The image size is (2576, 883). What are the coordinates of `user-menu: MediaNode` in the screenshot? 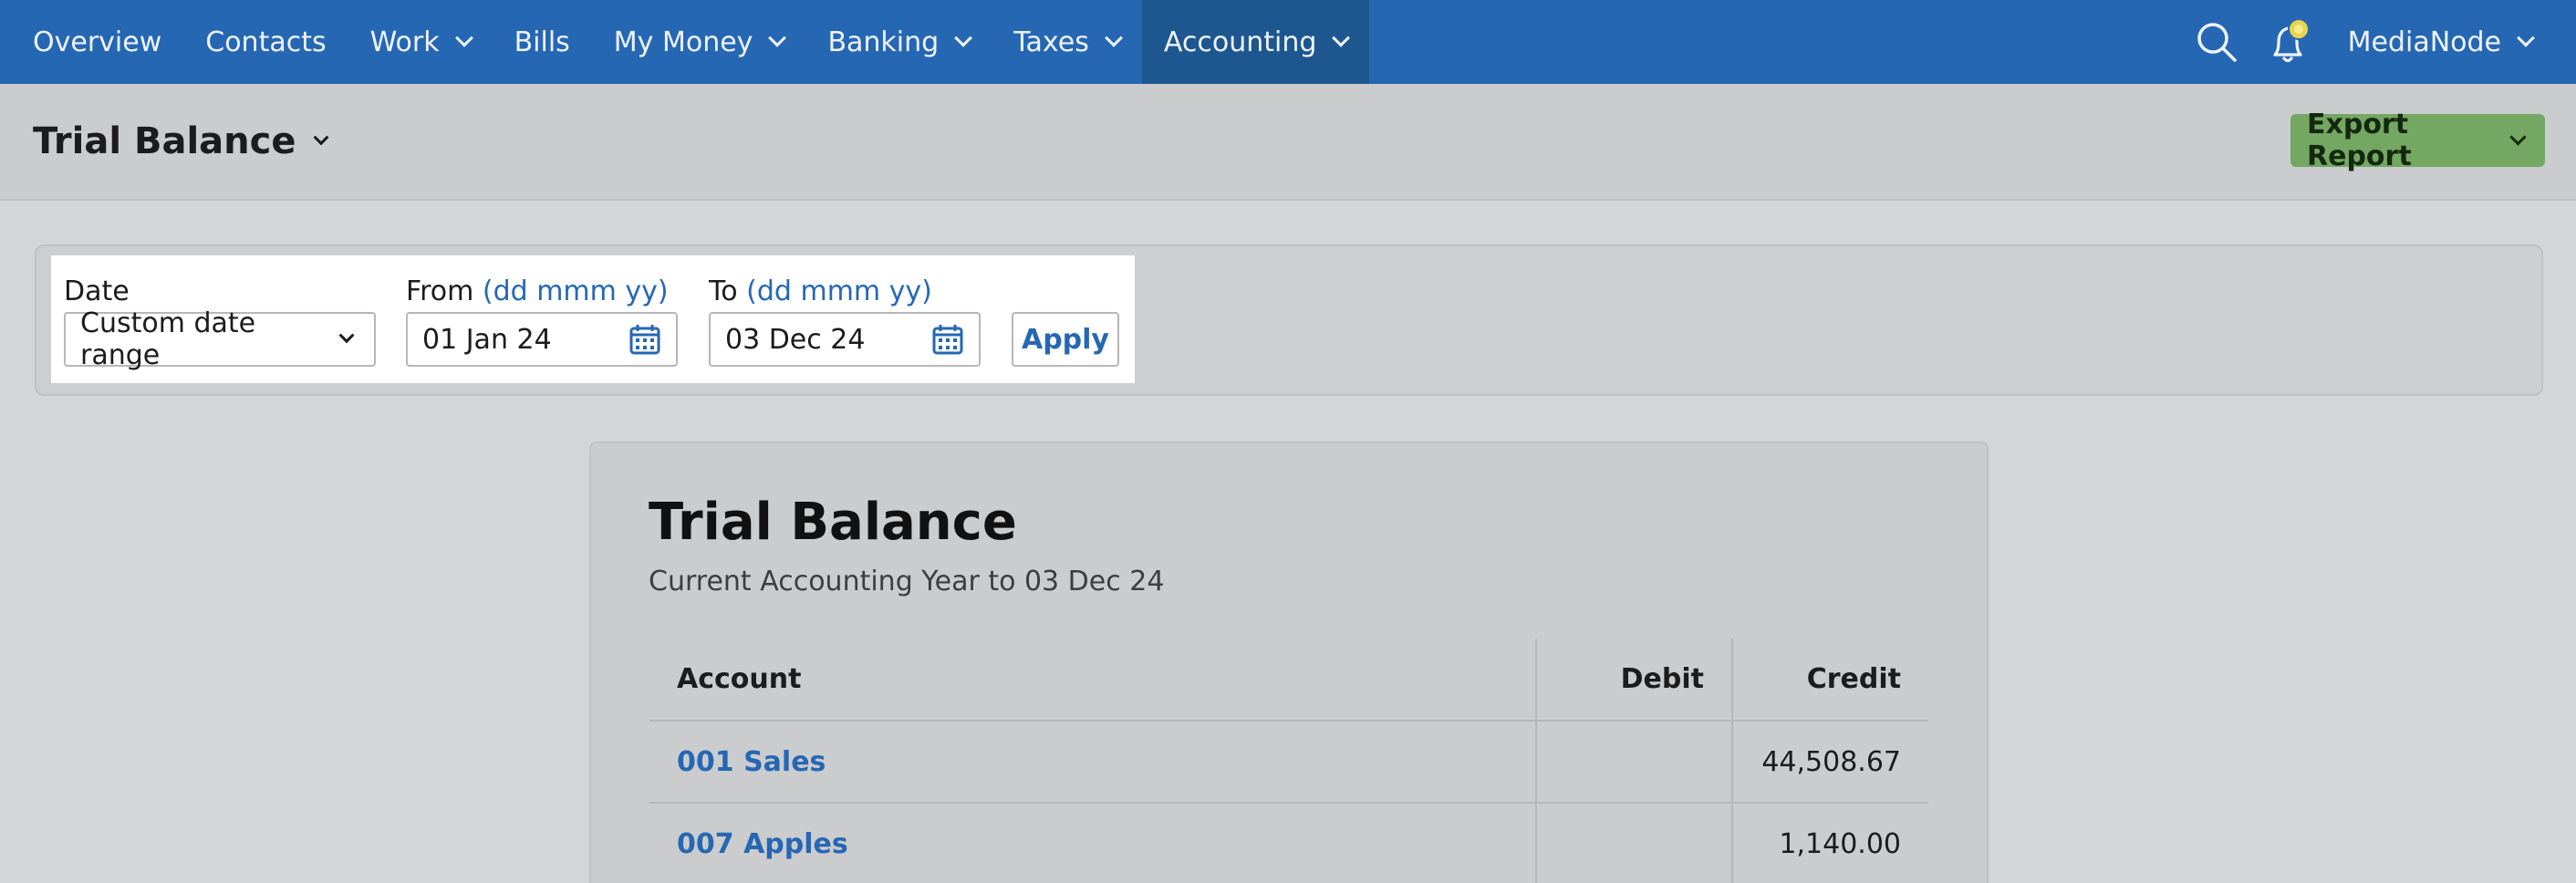 It's located at (2451, 42).